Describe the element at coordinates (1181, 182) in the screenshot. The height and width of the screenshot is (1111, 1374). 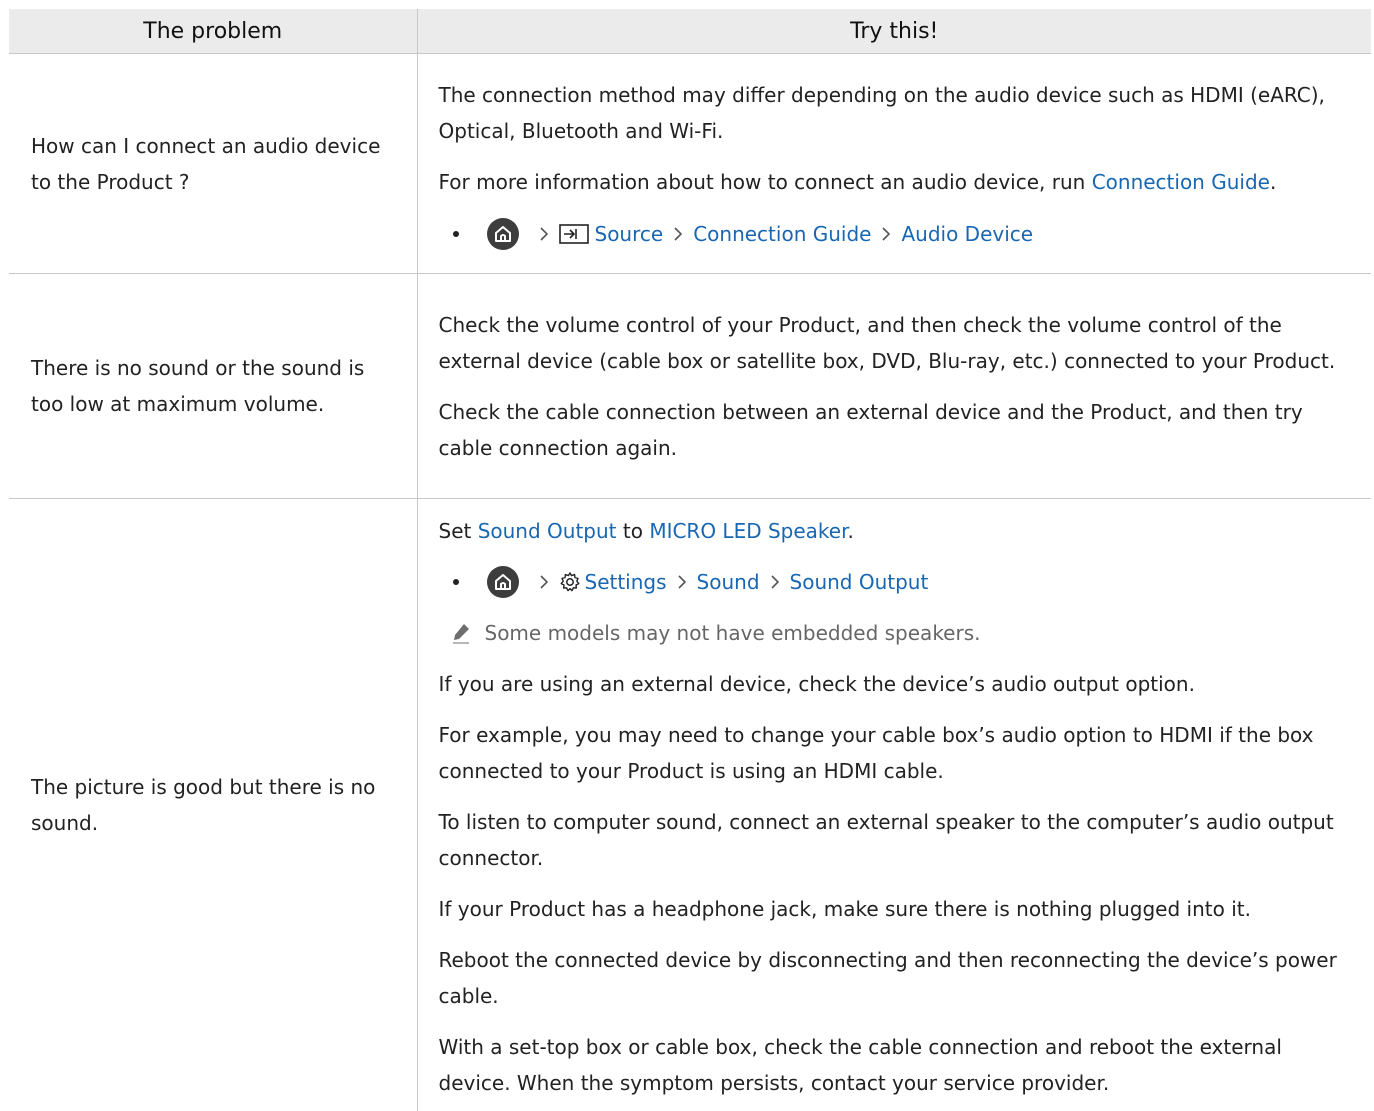
I see `connection-guide-link: Connection Guide` at that location.